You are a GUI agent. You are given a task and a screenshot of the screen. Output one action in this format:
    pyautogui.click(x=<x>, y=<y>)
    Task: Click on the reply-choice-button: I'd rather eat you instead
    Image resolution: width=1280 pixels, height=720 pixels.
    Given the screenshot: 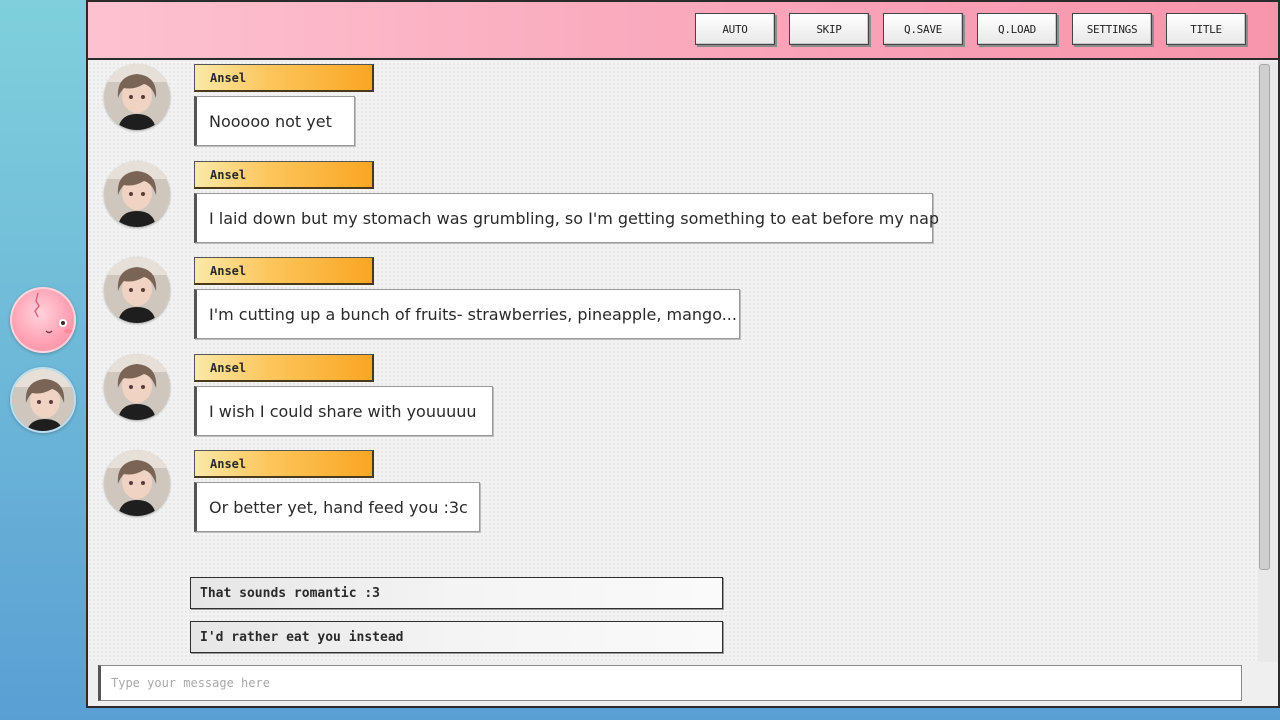 What is the action you would take?
    pyautogui.click(x=456, y=637)
    